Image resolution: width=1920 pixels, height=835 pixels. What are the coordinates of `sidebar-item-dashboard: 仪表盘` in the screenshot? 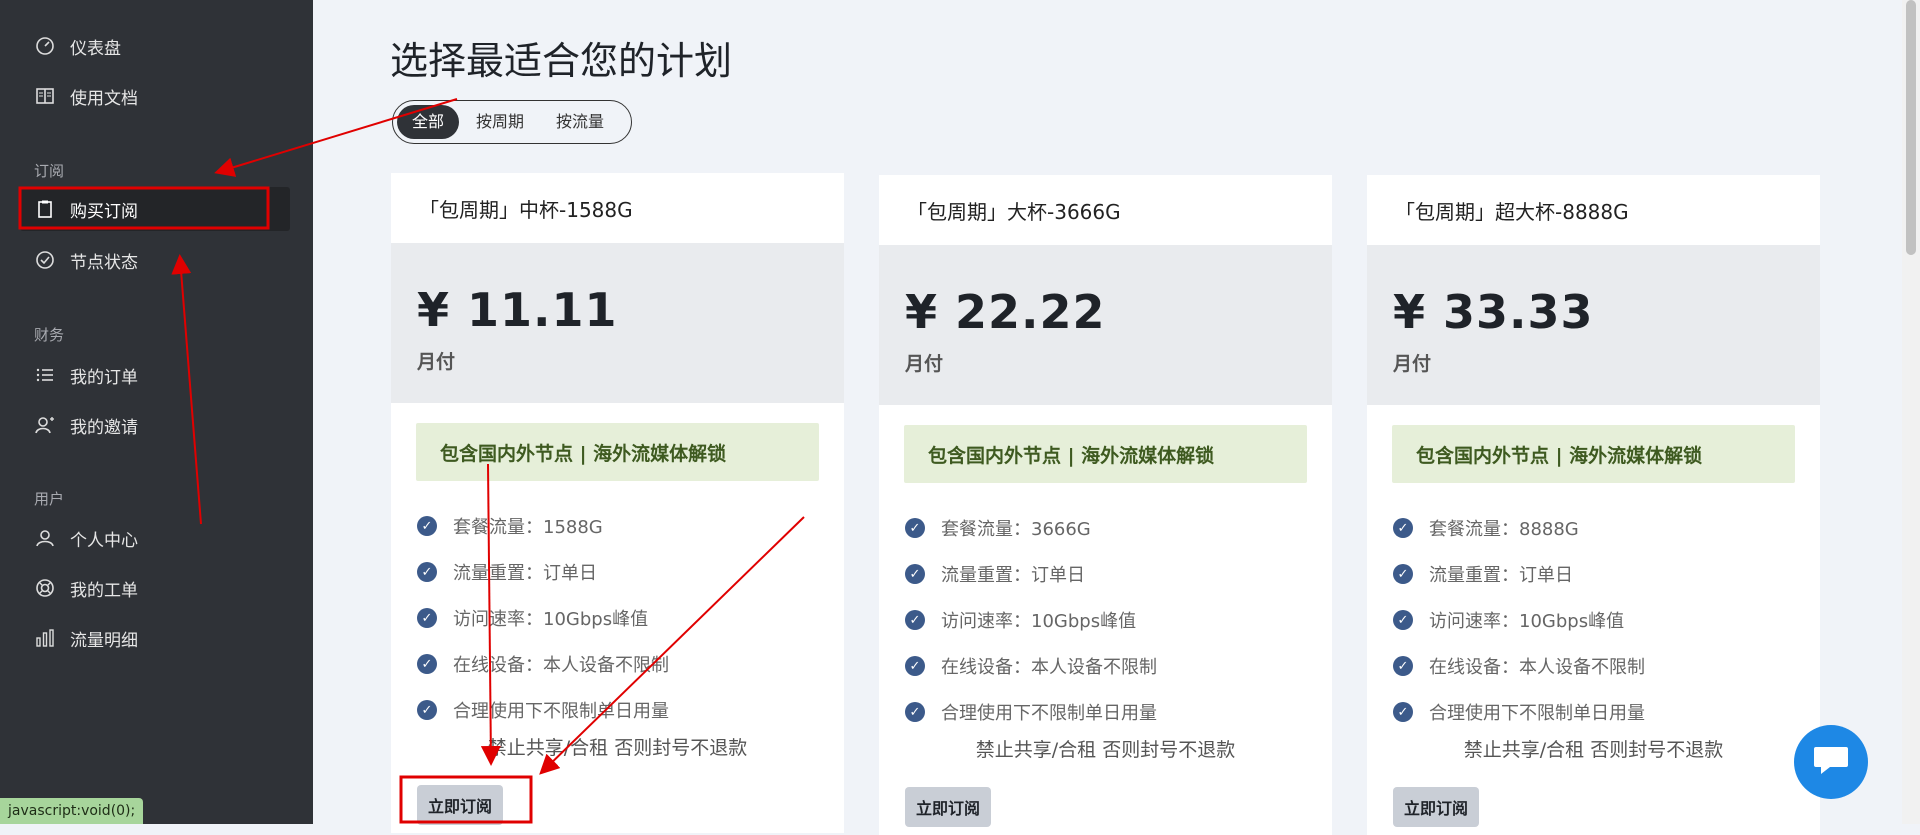 It's located at (155, 46).